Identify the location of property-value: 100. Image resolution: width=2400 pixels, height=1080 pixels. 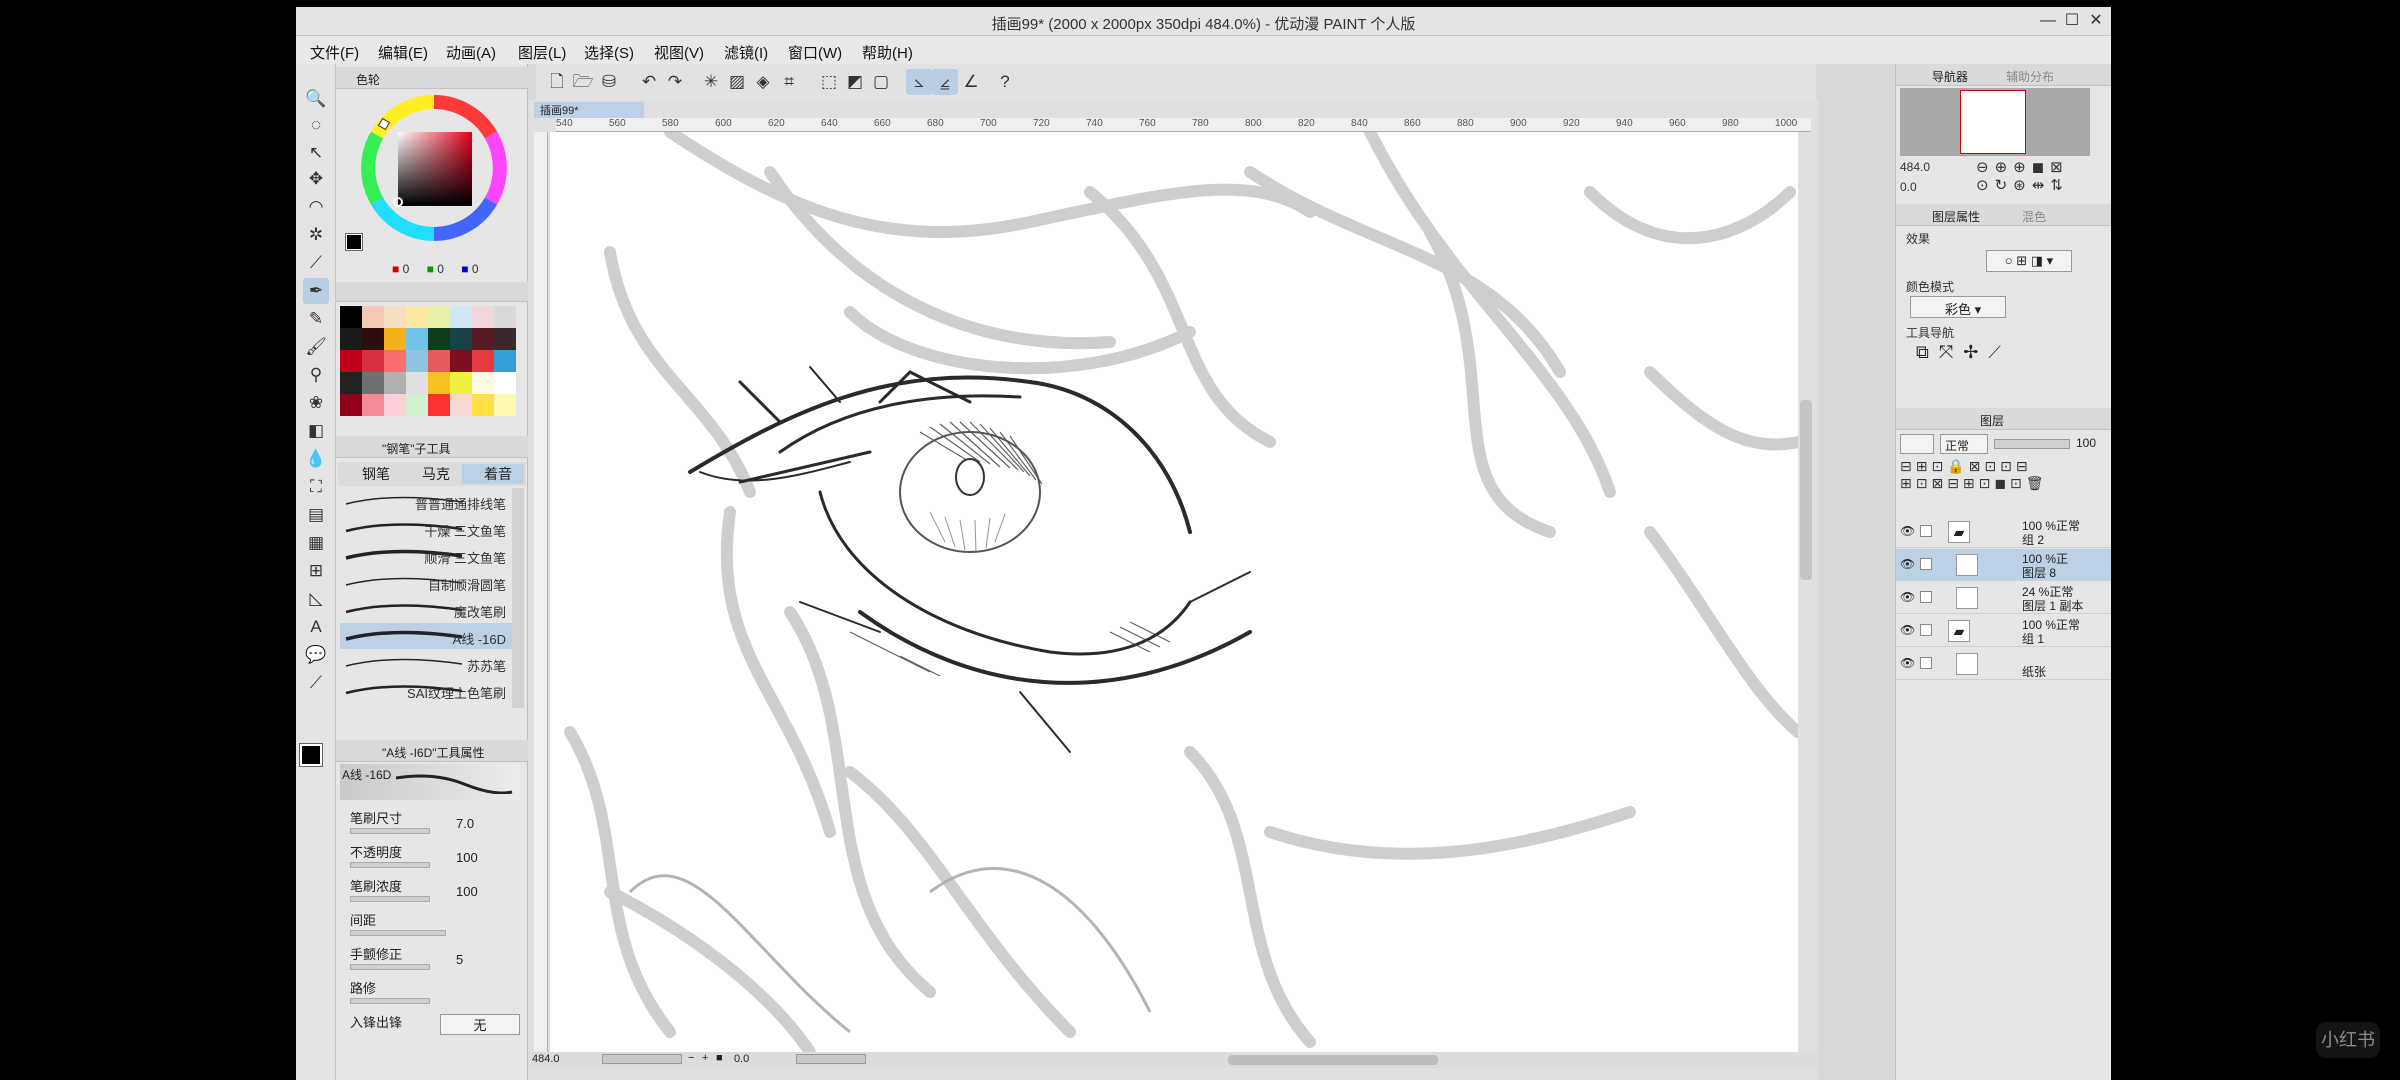
(467, 891).